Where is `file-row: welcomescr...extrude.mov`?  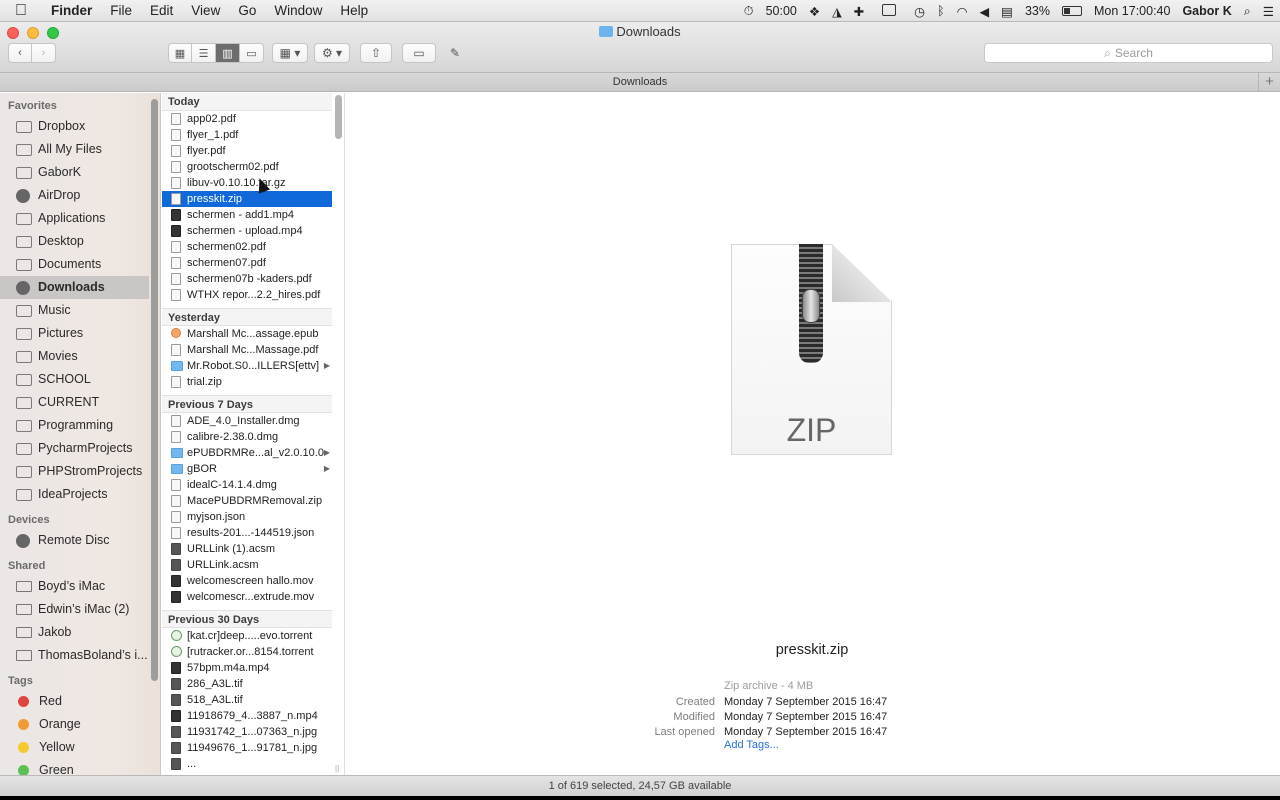 file-row: welcomescr...extrude.mov is located at coordinates (247, 597).